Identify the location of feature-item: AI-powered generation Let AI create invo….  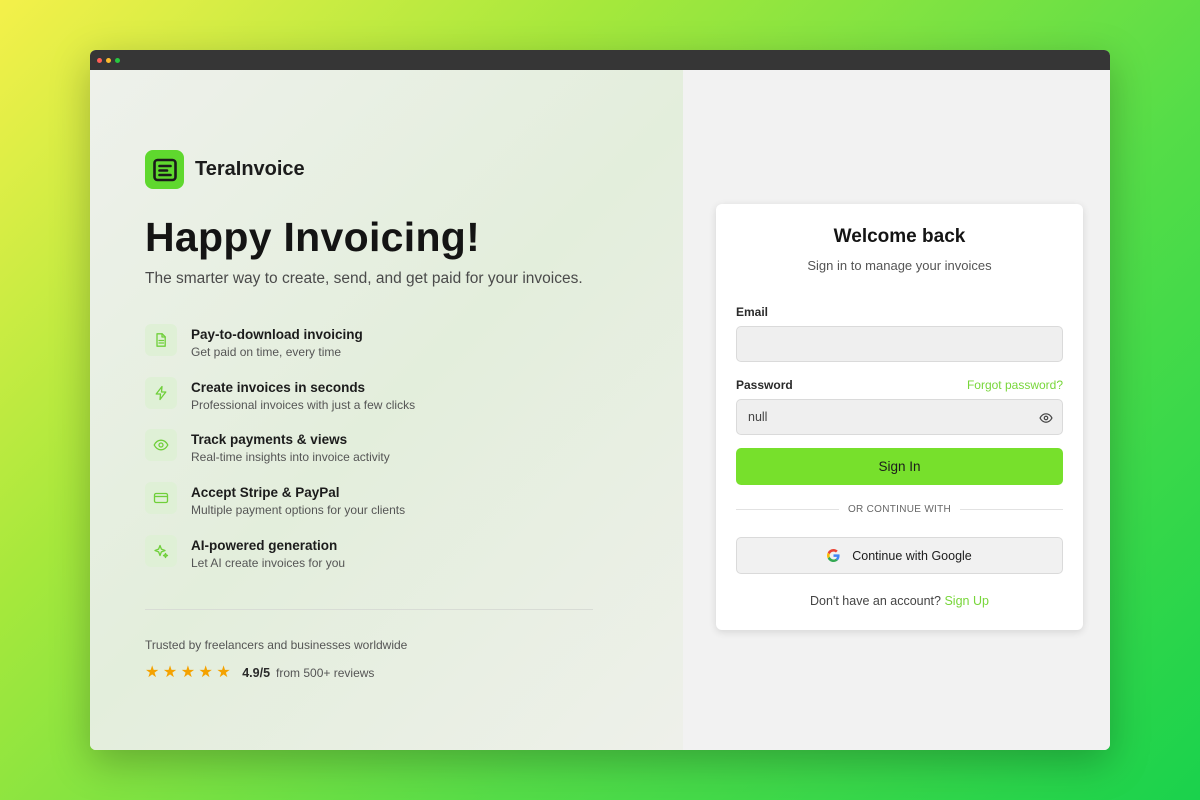
(280, 561).